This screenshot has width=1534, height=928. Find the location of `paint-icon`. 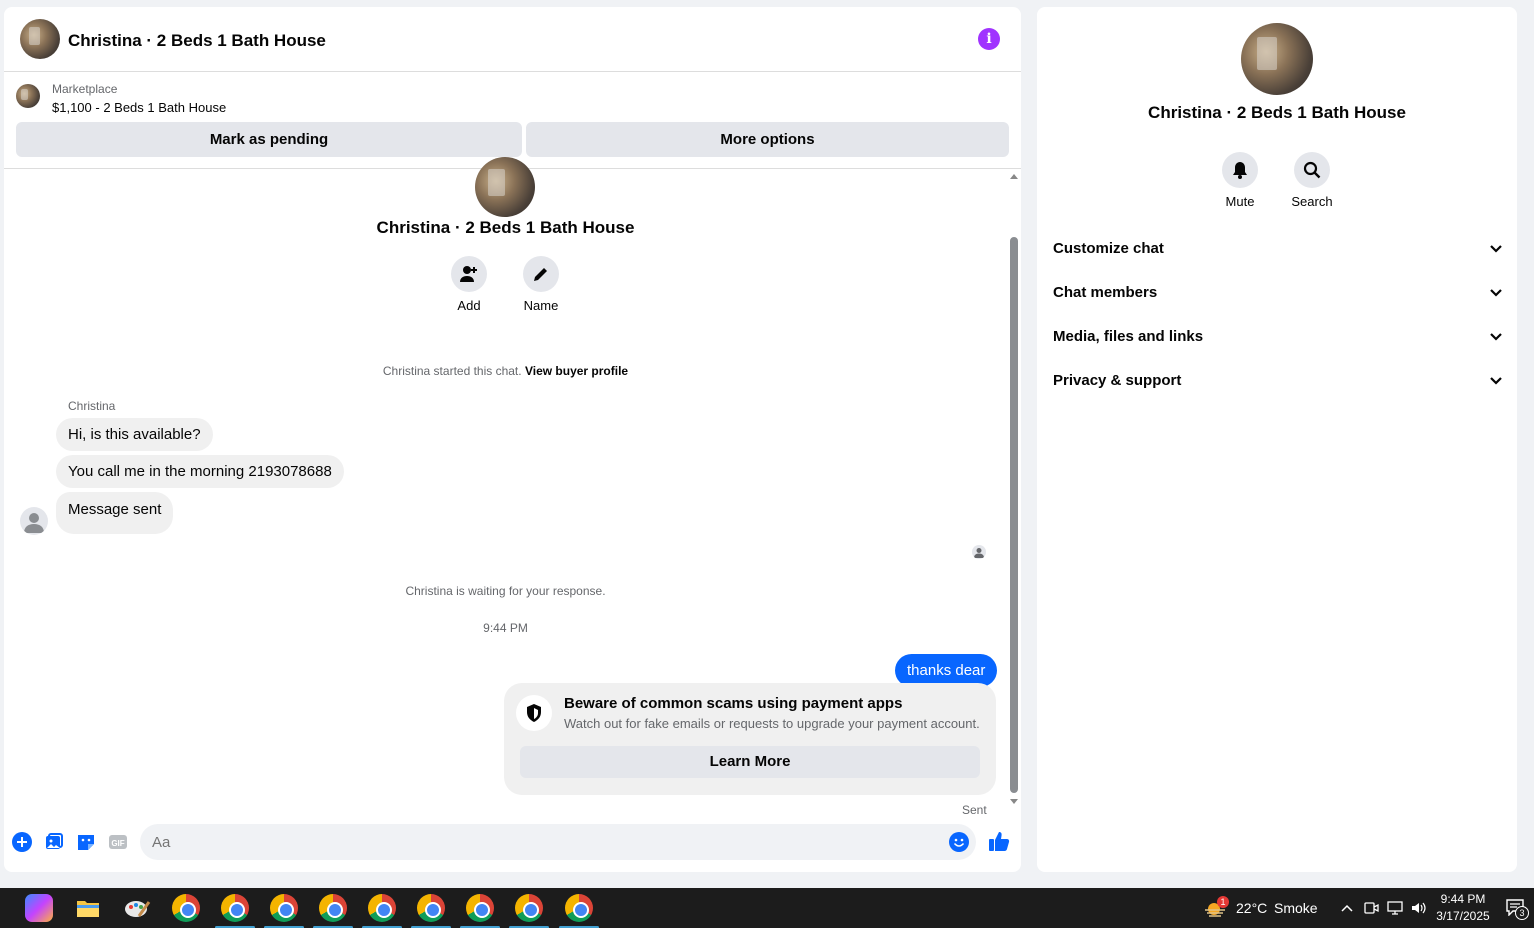

paint-icon is located at coordinates (137, 908).